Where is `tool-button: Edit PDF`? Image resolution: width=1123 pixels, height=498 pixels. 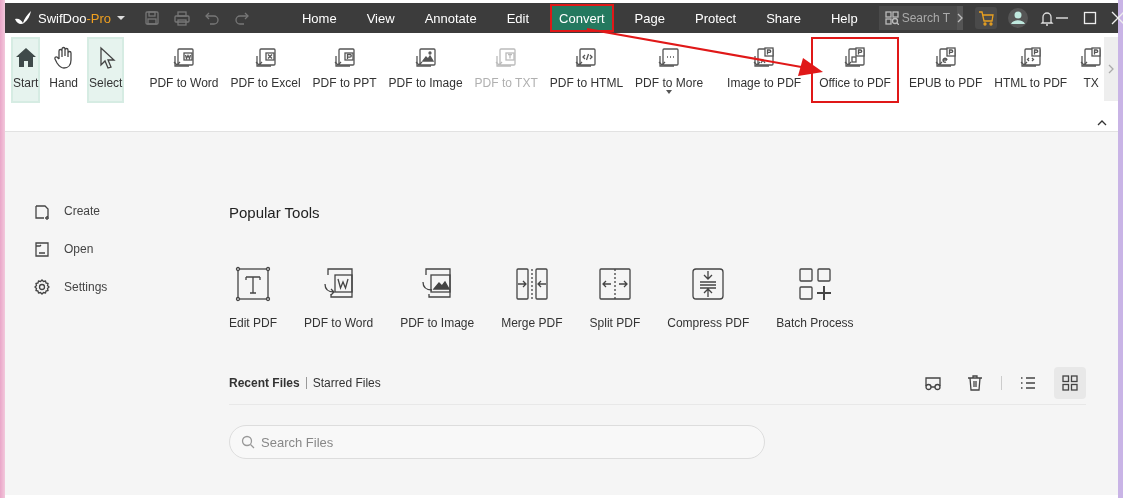 tool-button: Edit PDF is located at coordinates (253, 298).